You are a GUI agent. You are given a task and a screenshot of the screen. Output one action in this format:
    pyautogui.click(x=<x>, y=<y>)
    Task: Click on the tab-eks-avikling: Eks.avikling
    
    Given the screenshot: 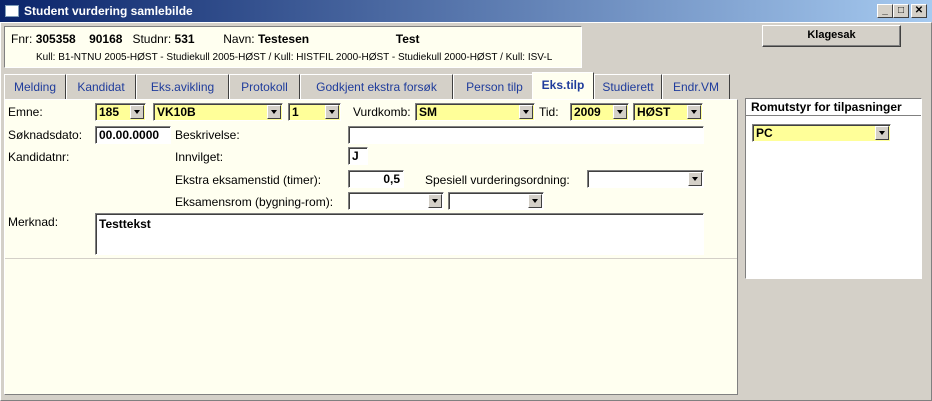 What is the action you would take?
    pyautogui.click(x=182, y=86)
    